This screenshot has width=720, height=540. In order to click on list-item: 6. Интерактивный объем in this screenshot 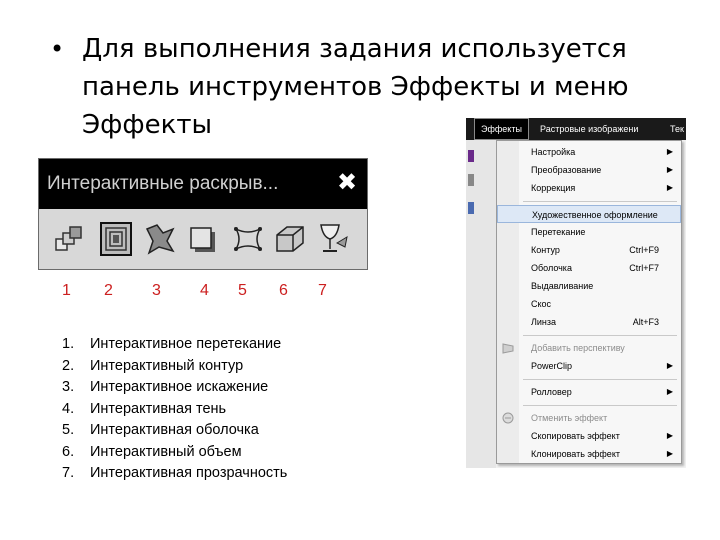, I will do `click(152, 451)`.